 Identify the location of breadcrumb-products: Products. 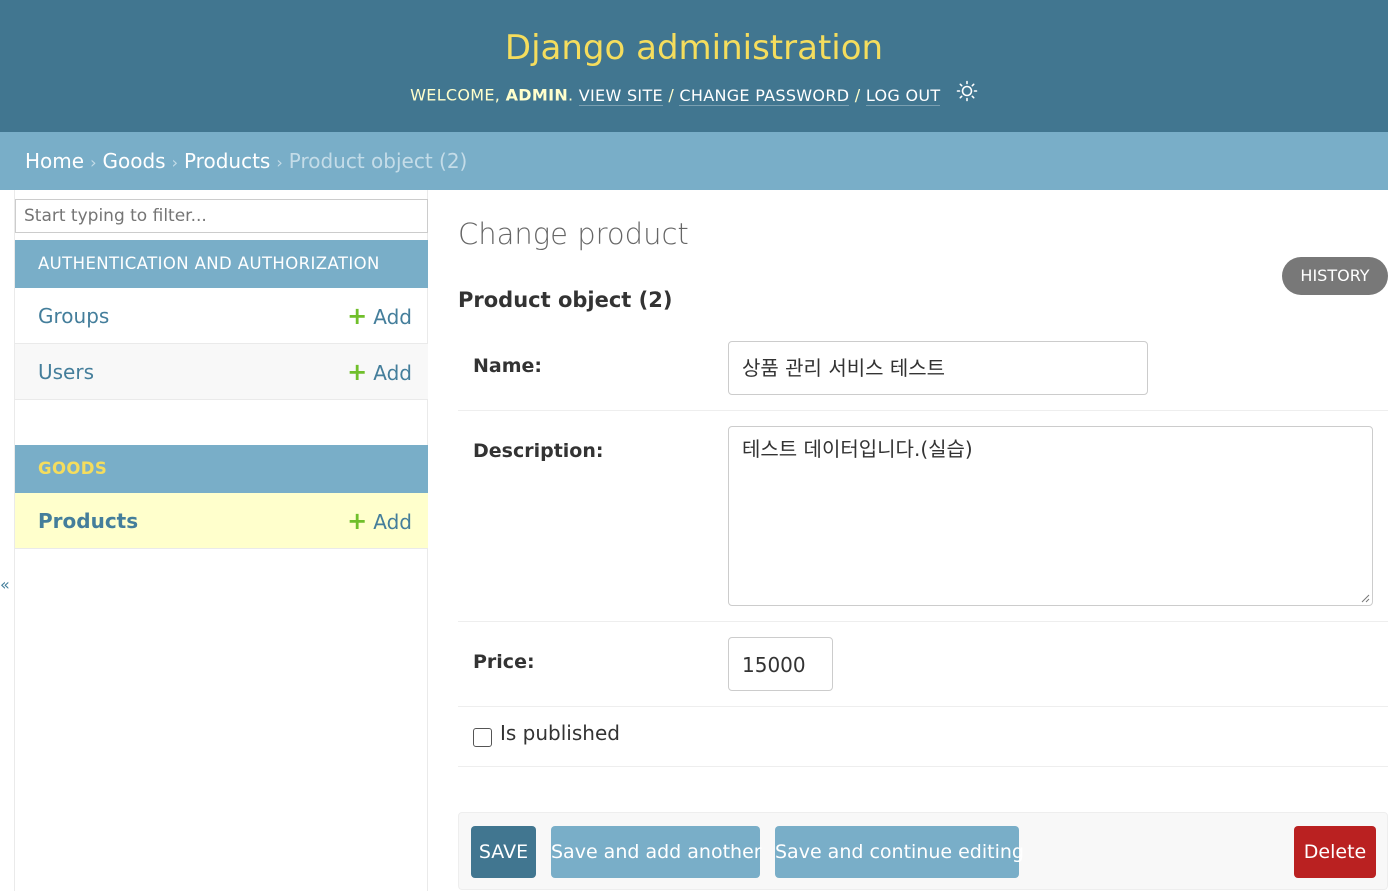
(227, 161).